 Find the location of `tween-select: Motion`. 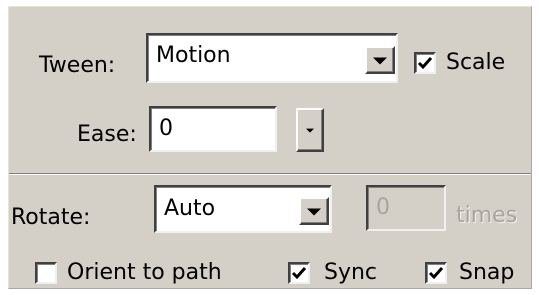

tween-select: Motion is located at coordinates (272, 58).